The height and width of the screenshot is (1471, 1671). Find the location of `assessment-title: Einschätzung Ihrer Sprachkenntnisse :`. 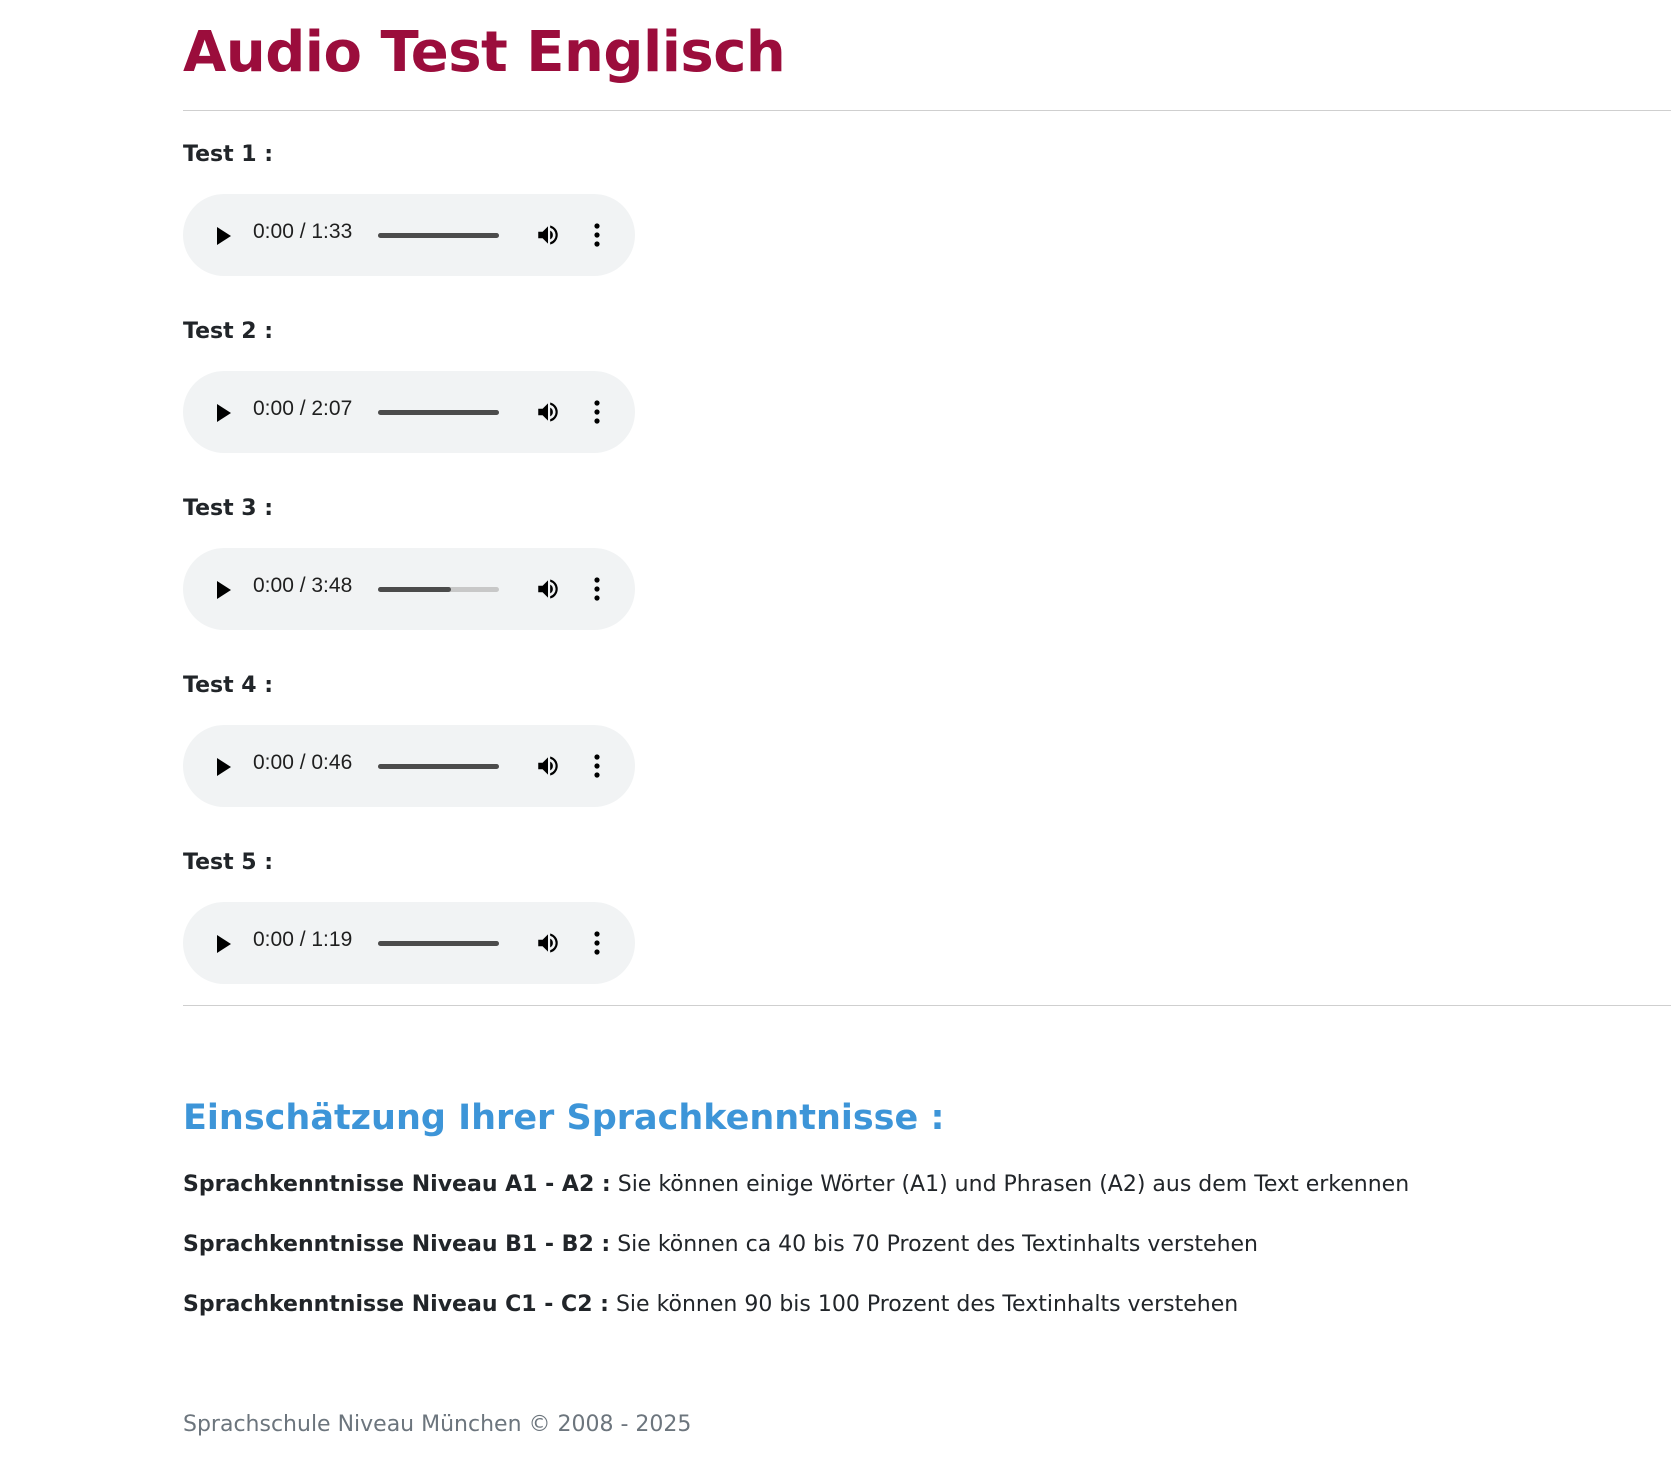

assessment-title: Einschätzung Ihrer Sprachkenntnisse : is located at coordinates (564, 1118).